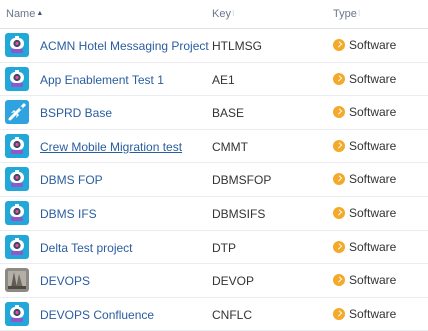  I want to click on table-row: DBMS IFS DBMSIFS Software, so click(214, 214).